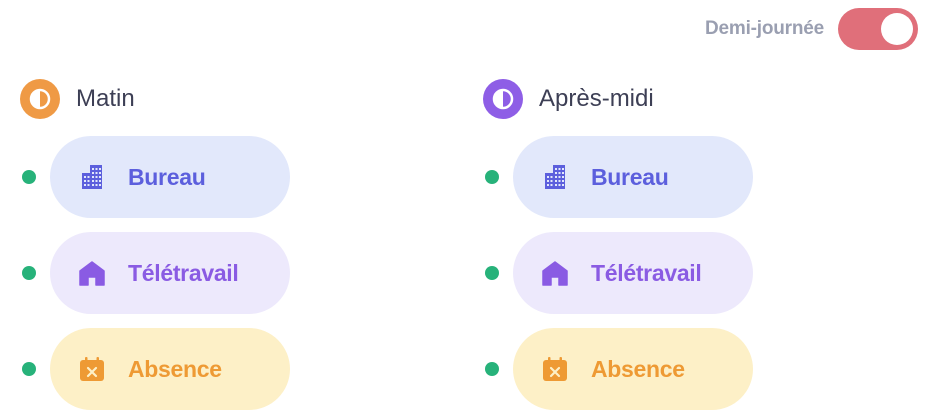 This screenshot has width=930, height=416. Describe the element at coordinates (105, 98) in the screenshot. I see `morning-title: Matin` at that location.